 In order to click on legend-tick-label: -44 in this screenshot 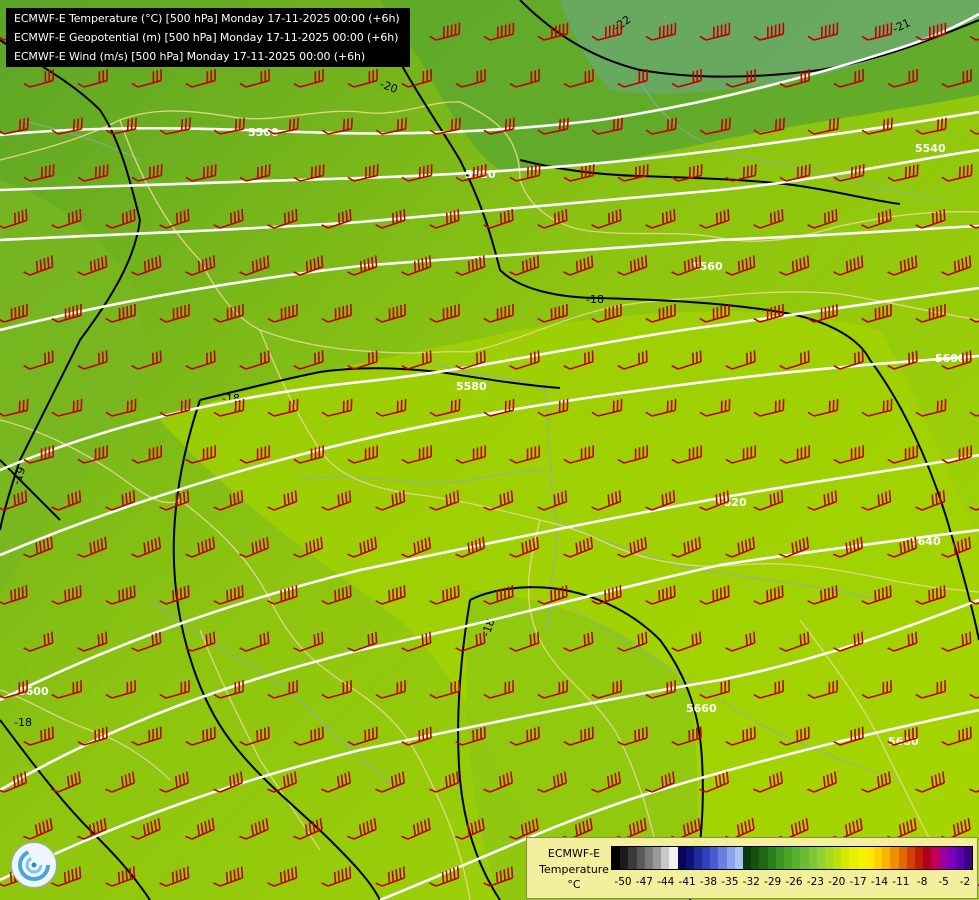, I will do `click(666, 882)`.